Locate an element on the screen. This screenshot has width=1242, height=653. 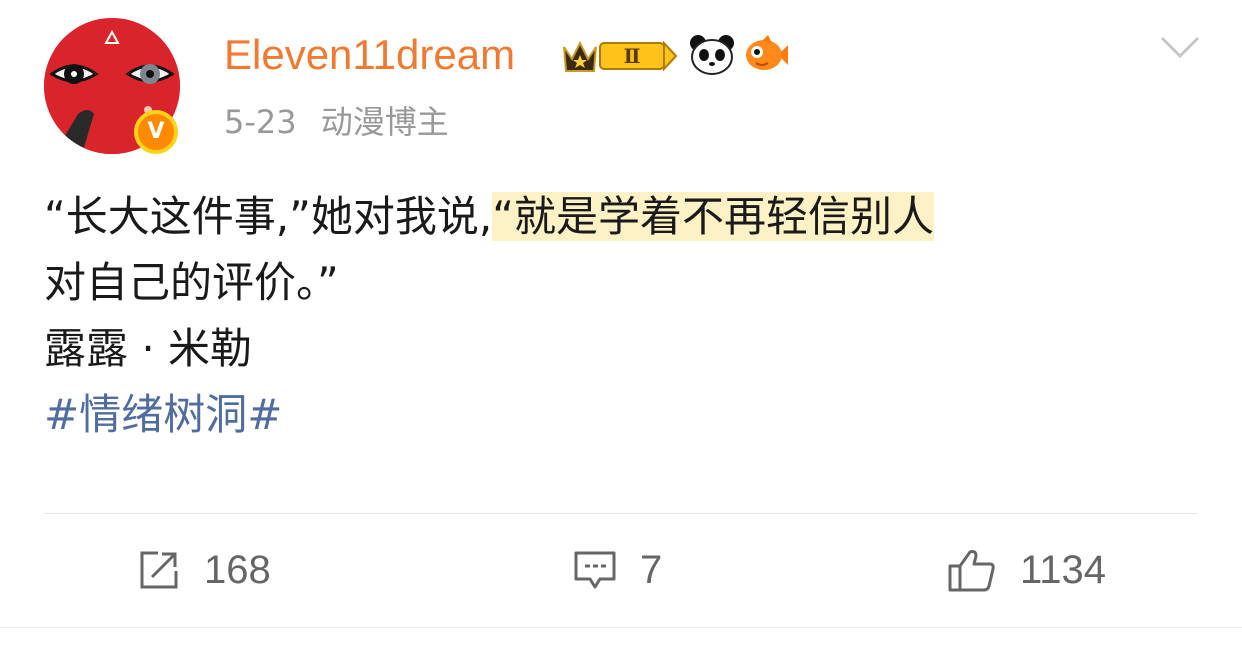
repost-button: 168 is located at coordinates (203, 570).